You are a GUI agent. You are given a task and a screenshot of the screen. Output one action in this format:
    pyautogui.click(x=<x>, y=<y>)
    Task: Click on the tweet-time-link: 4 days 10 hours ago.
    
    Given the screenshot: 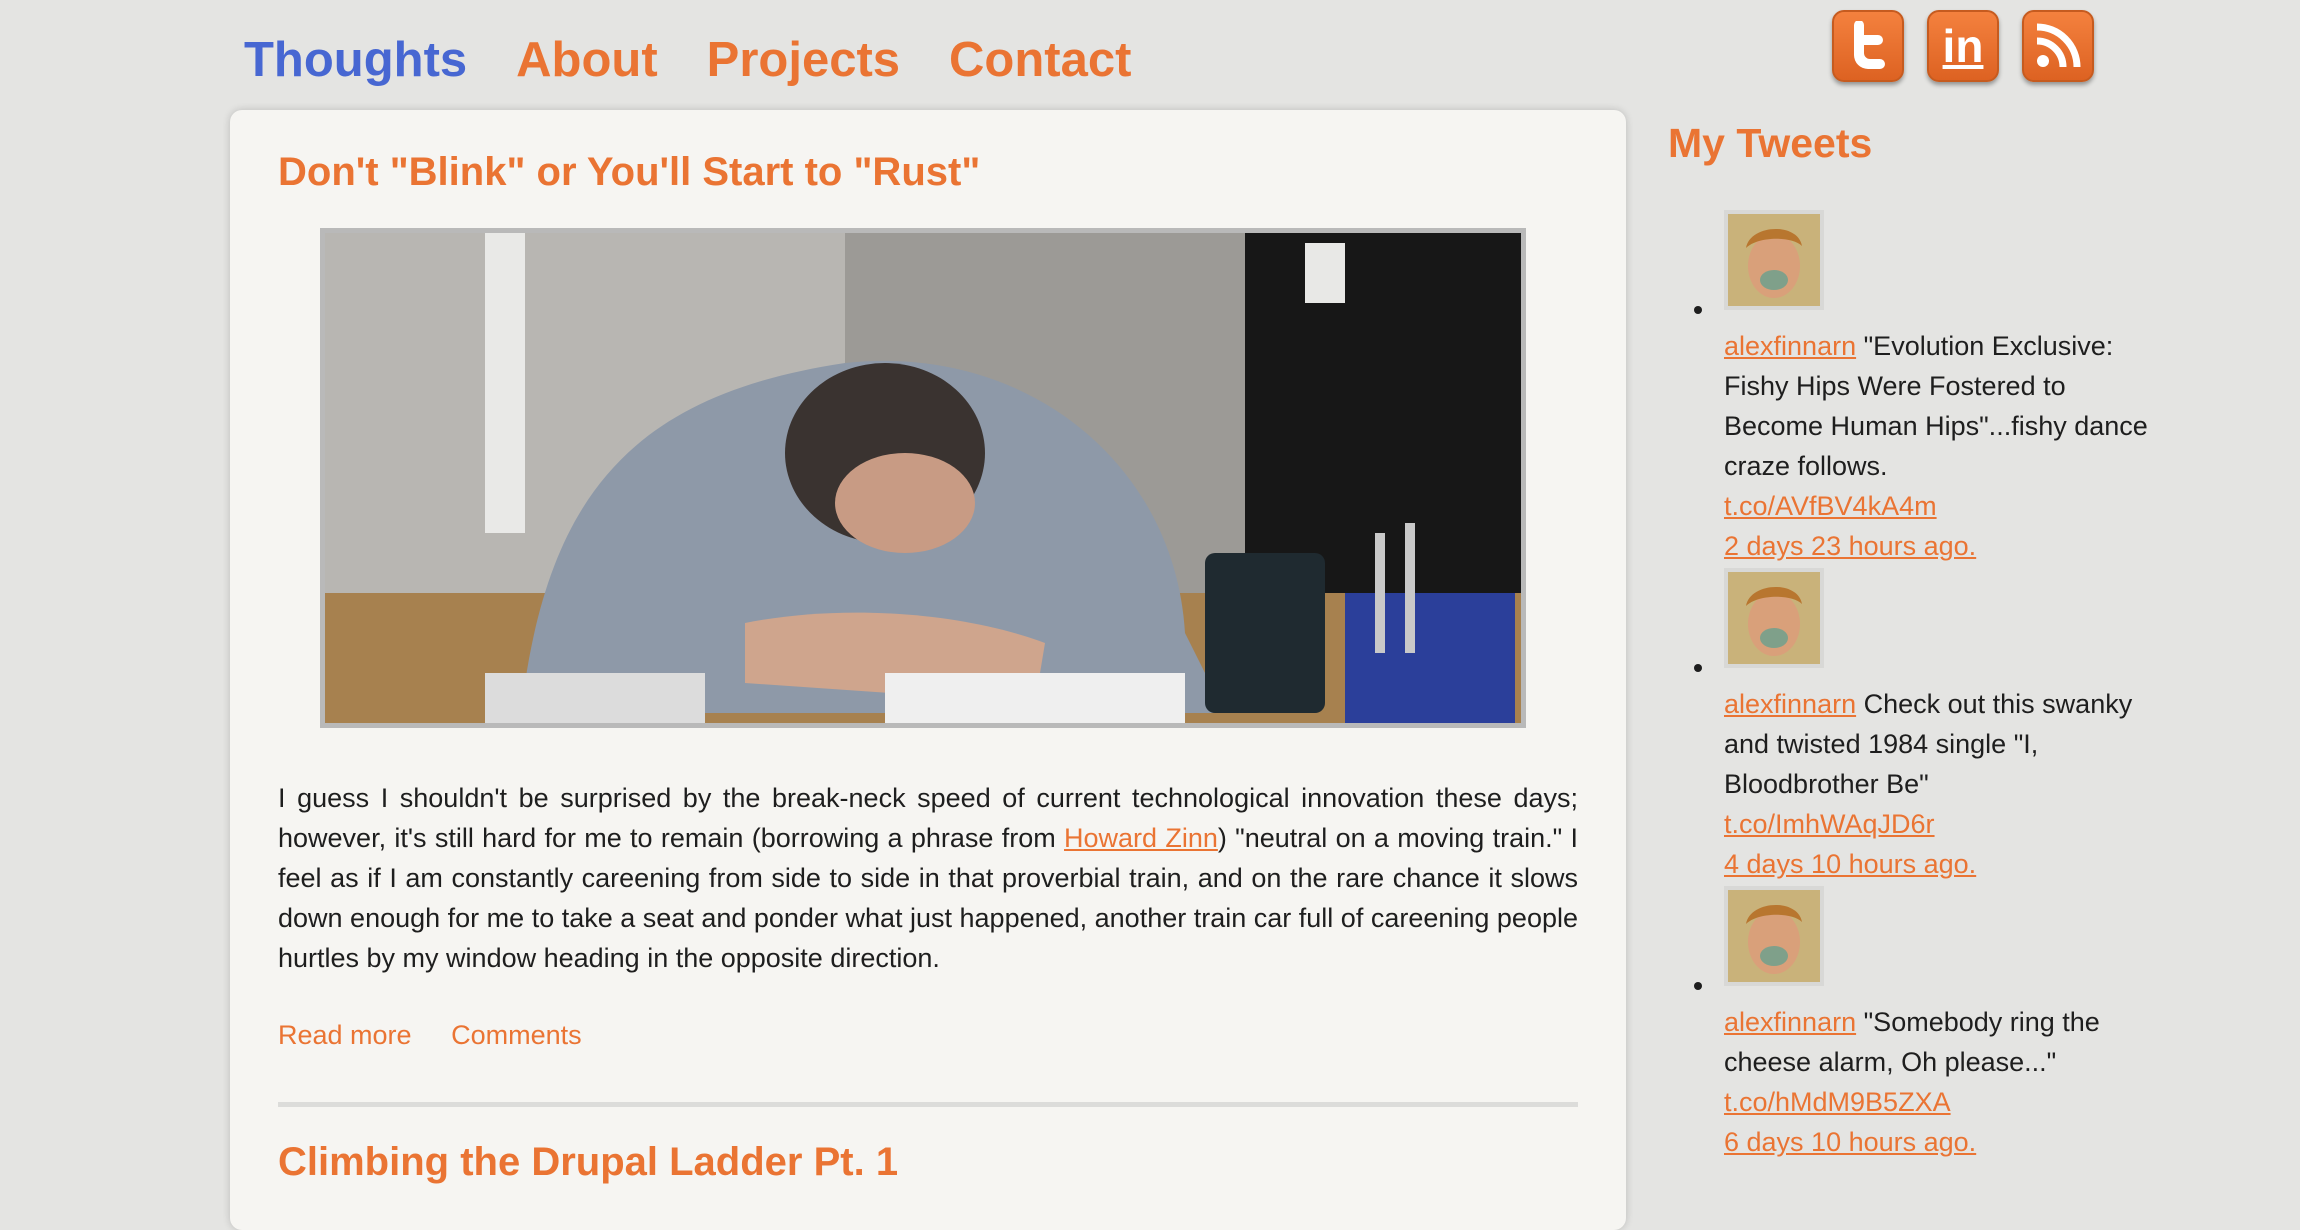 What is the action you would take?
    pyautogui.click(x=1944, y=864)
    